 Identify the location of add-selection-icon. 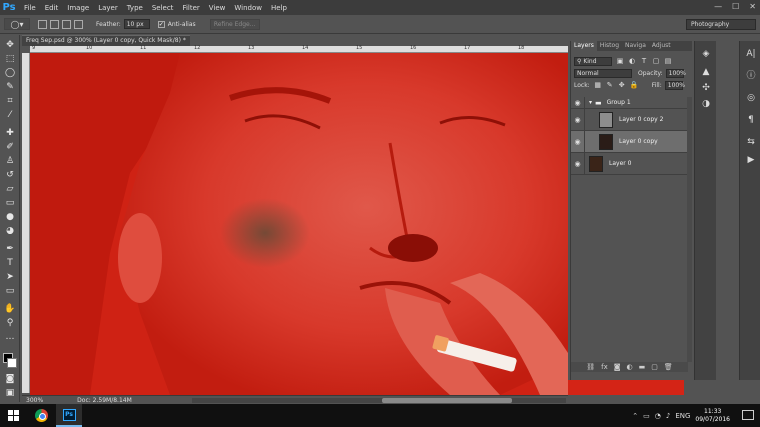
(54, 24).